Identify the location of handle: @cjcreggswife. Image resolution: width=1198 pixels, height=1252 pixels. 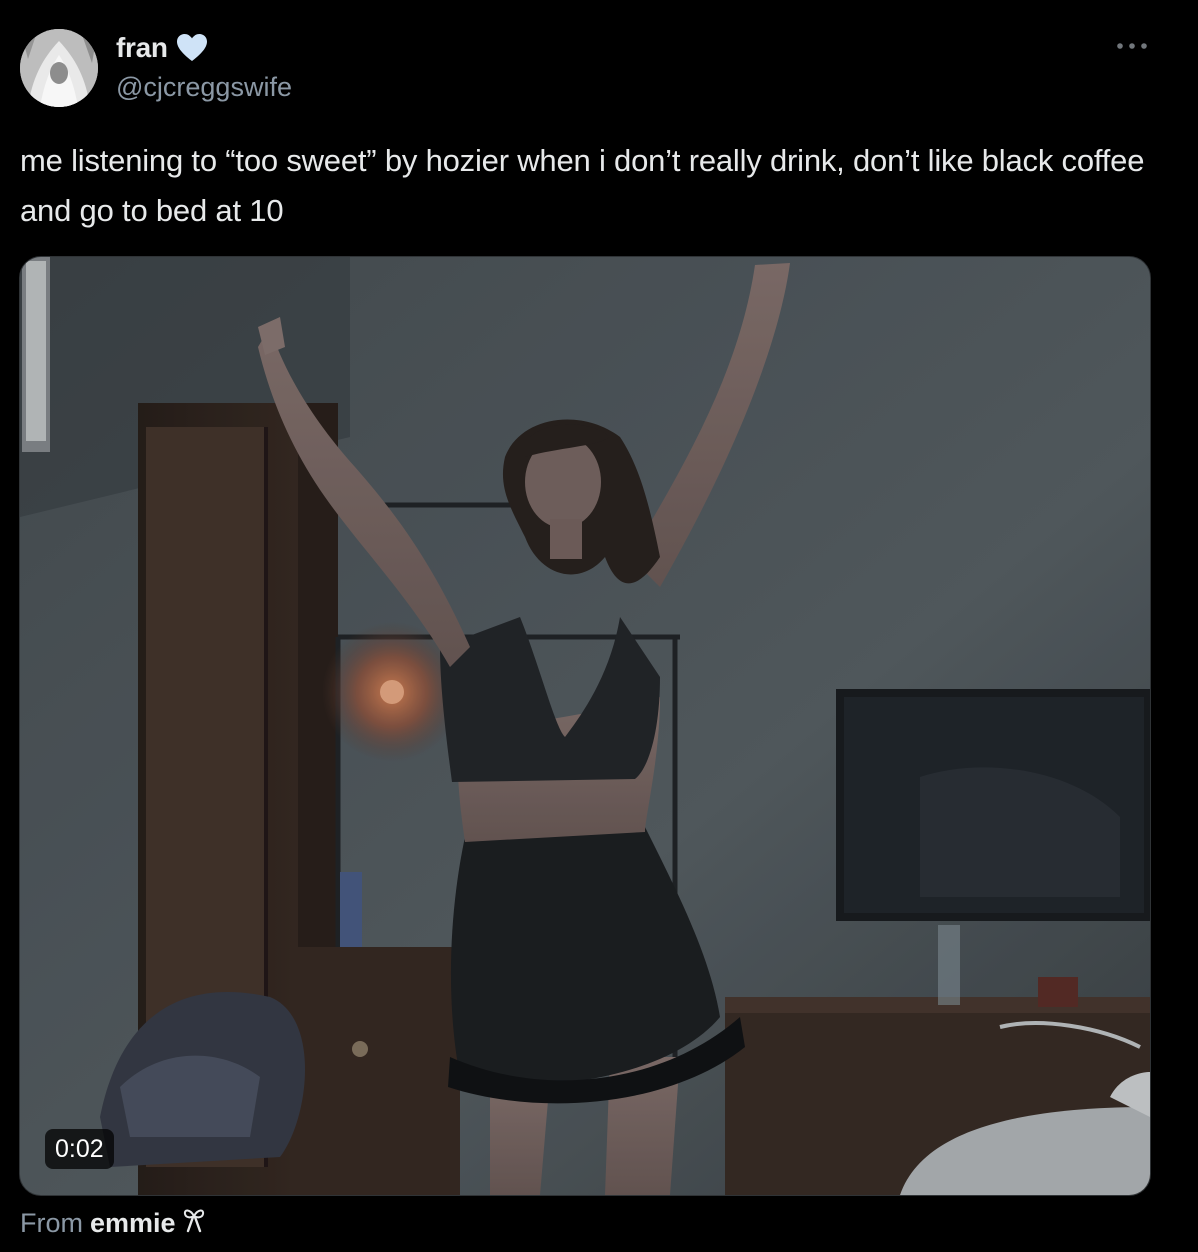
(204, 87).